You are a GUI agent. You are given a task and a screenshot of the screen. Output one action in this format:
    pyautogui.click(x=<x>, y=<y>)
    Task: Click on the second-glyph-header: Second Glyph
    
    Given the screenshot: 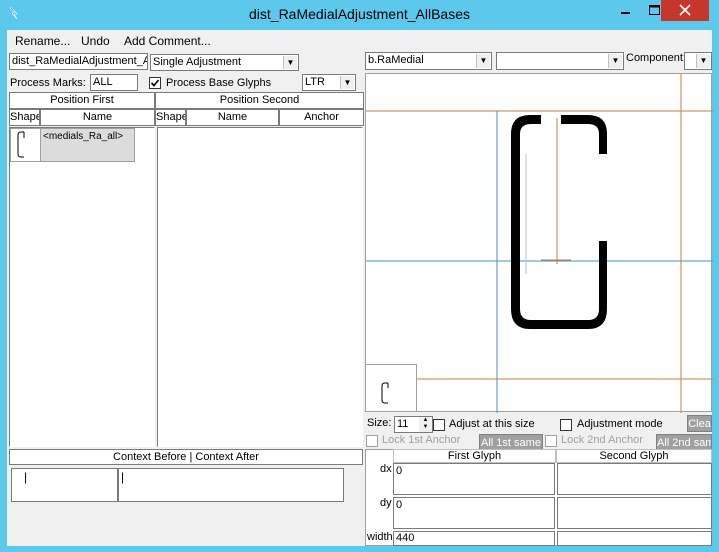 What is the action you would take?
    pyautogui.click(x=634, y=456)
    